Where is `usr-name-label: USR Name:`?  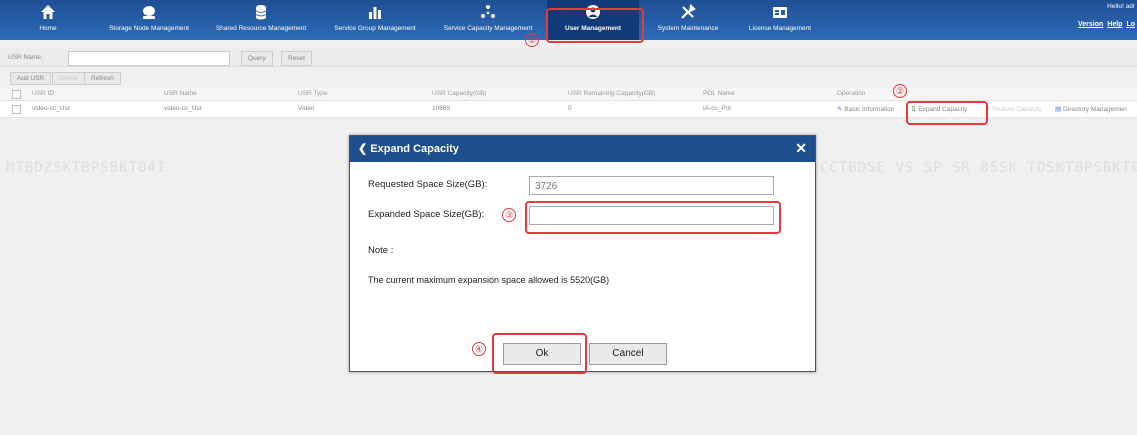 usr-name-label: USR Name: is located at coordinates (25, 57).